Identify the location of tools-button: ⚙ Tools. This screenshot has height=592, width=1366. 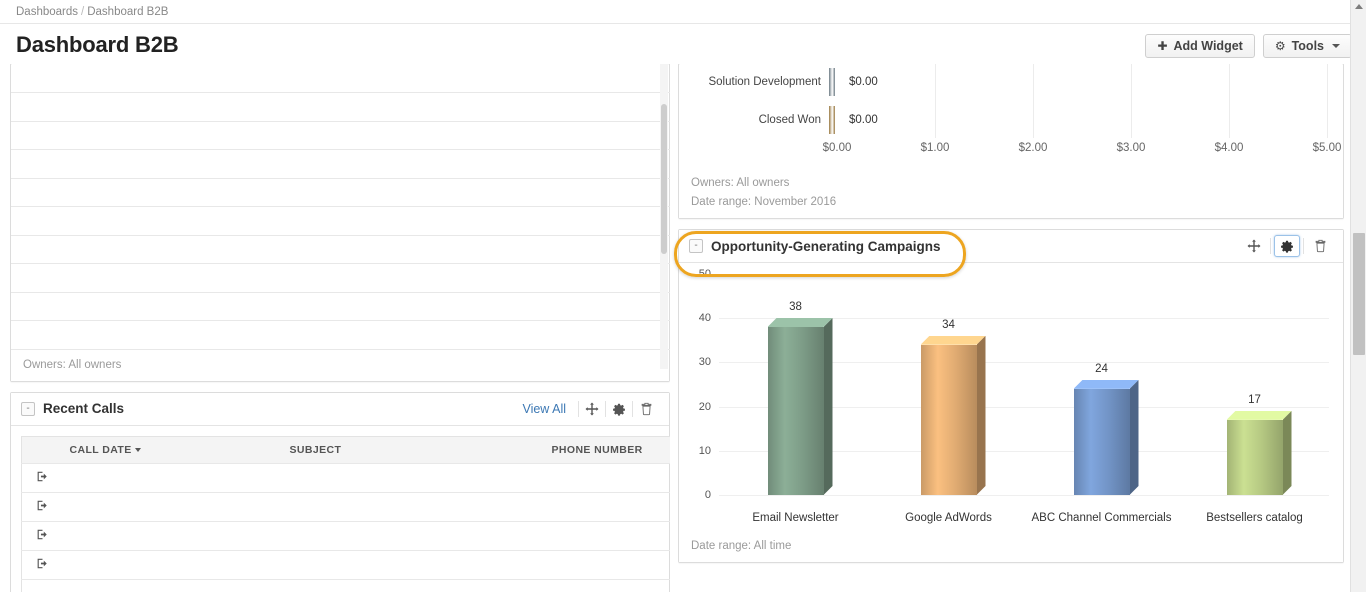
(1307, 46).